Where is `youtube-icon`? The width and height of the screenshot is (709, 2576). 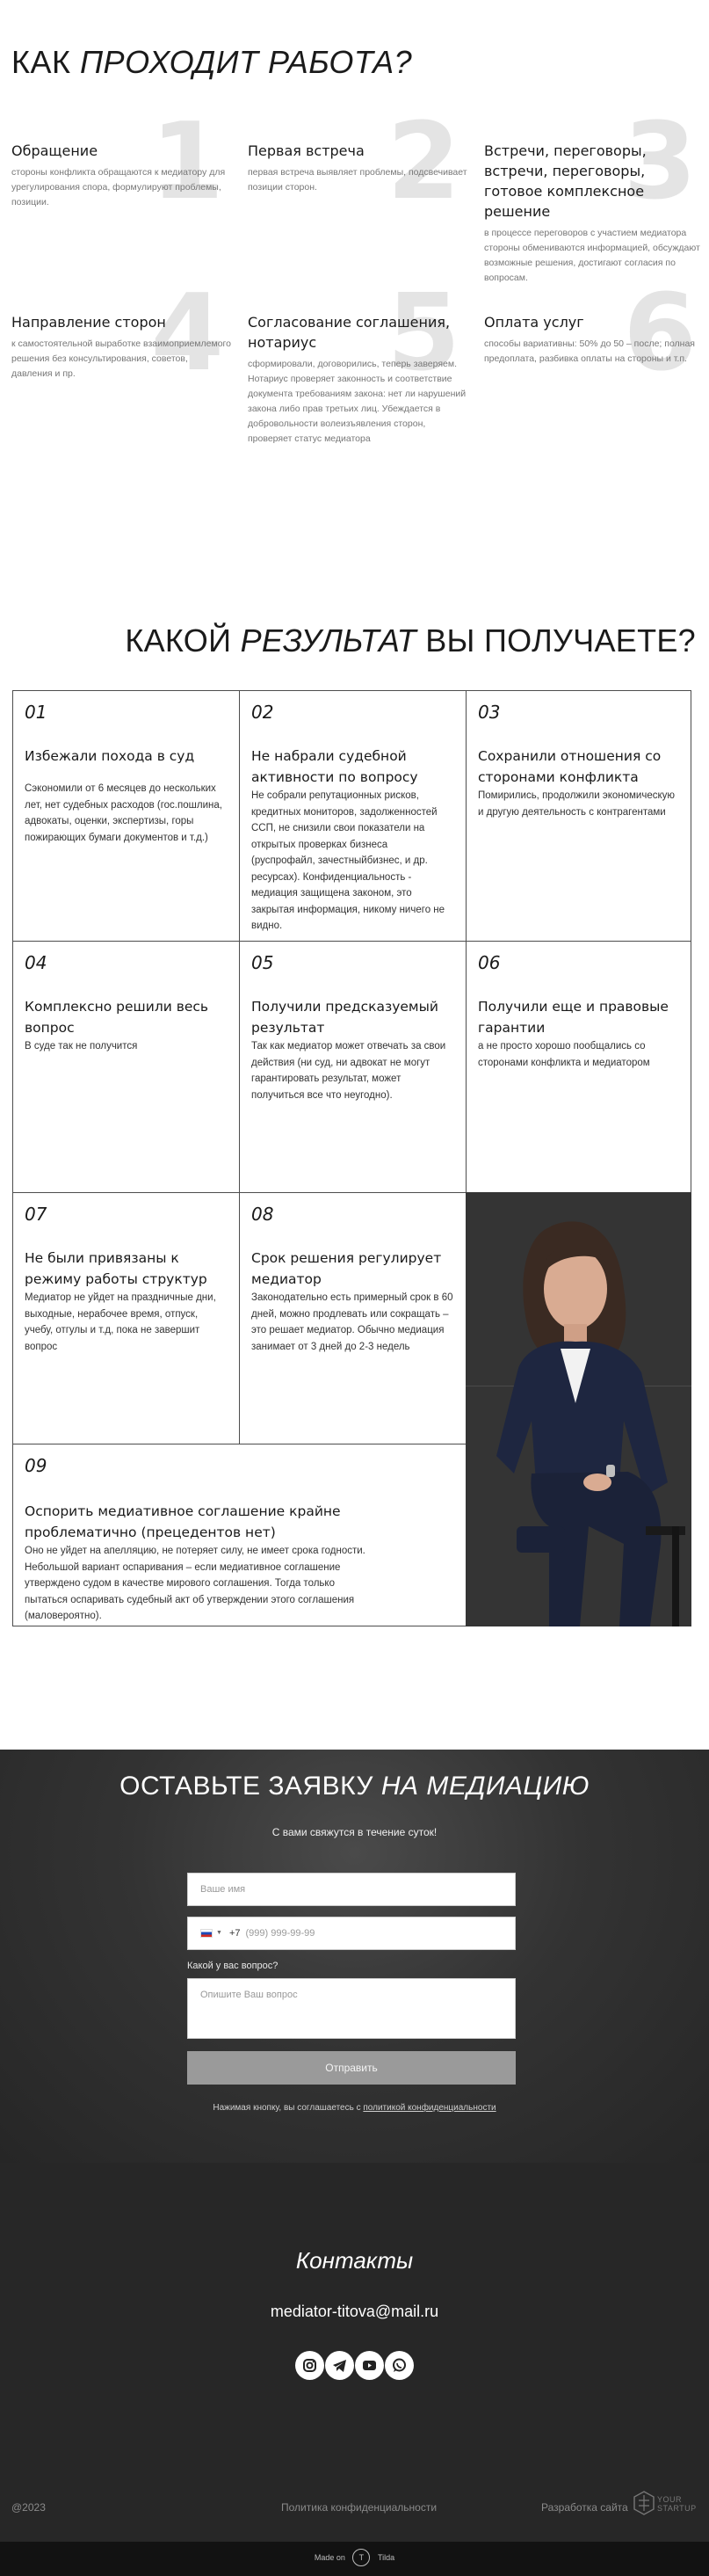
youtube-icon is located at coordinates (369, 2365).